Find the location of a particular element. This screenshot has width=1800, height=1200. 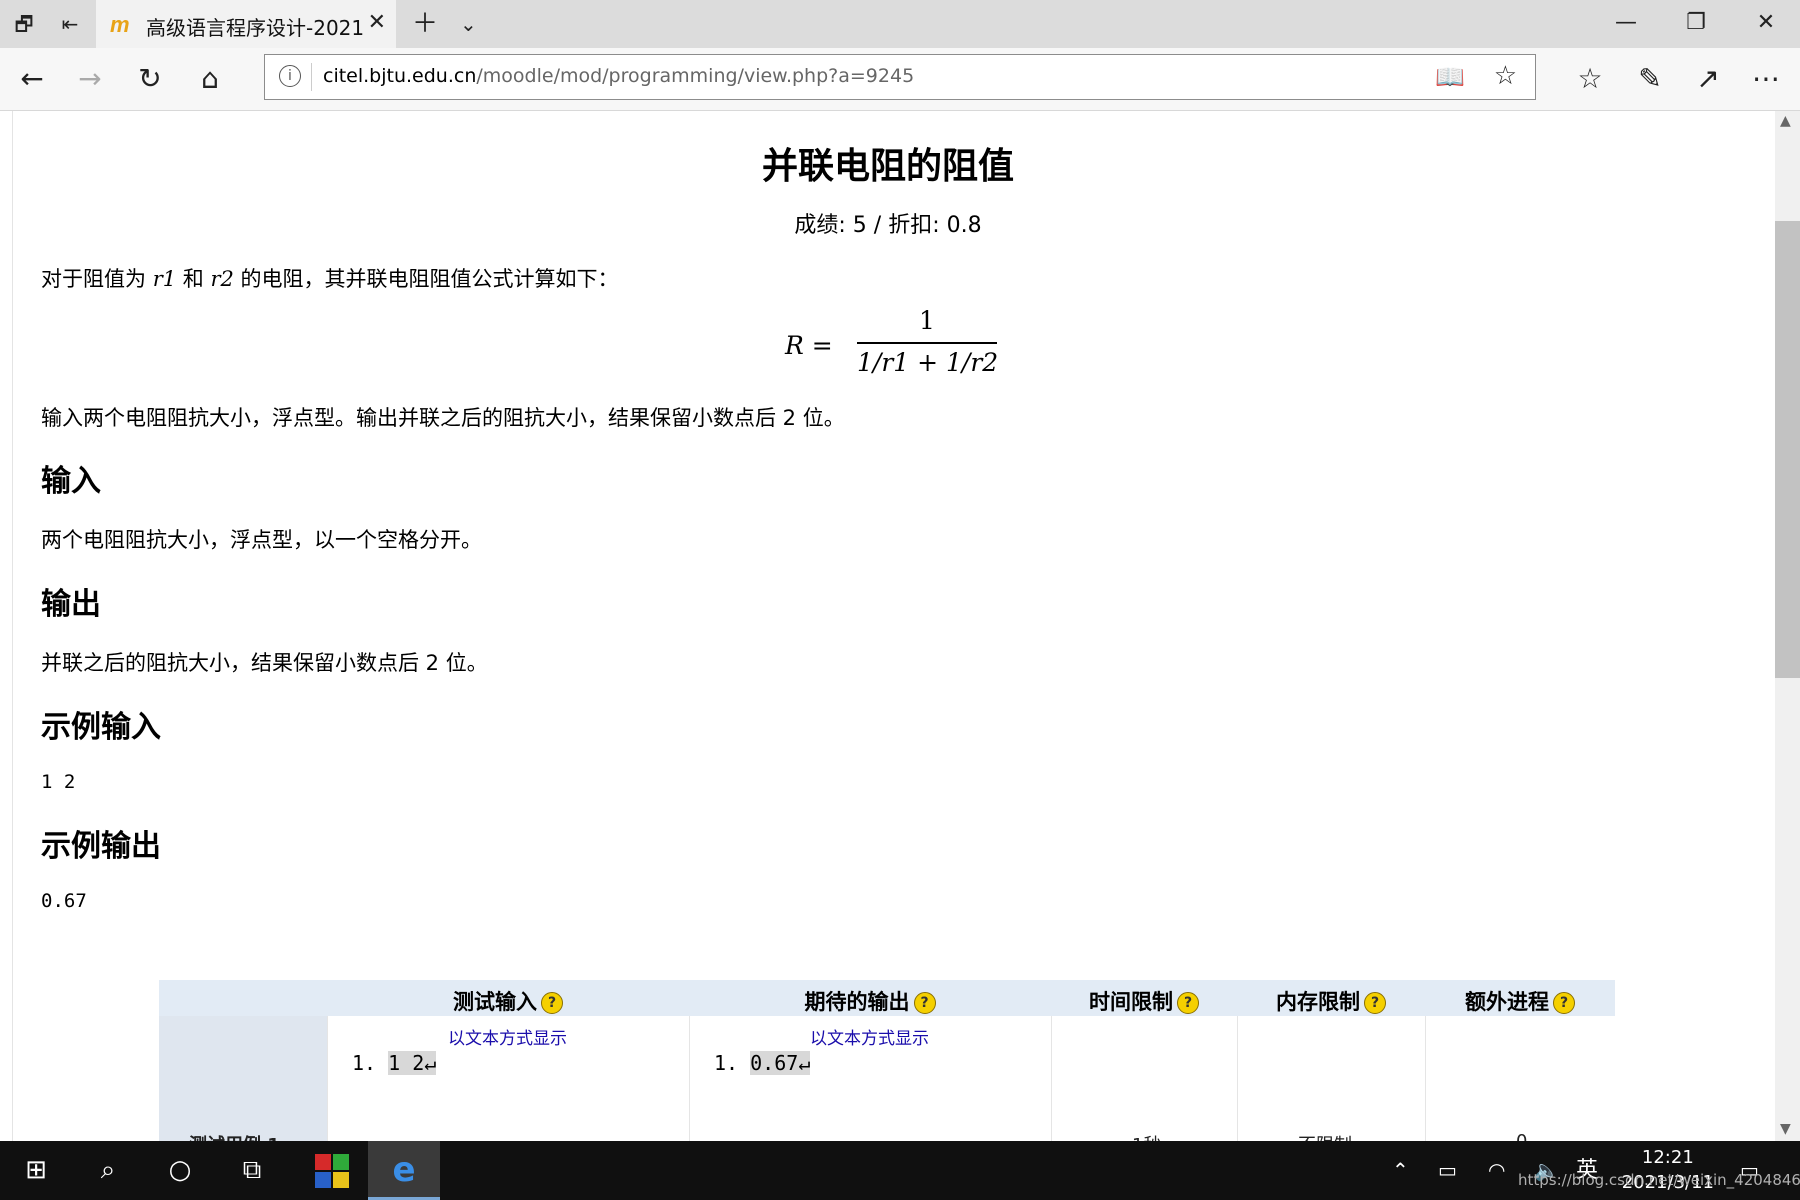

page-title: 并联电阻的阻值 is located at coordinates (887, 166).